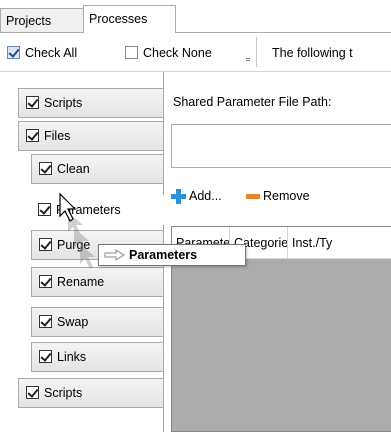 This screenshot has height=432, width=391. I want to click on shared-parameter-path-input, so click(281, 146).